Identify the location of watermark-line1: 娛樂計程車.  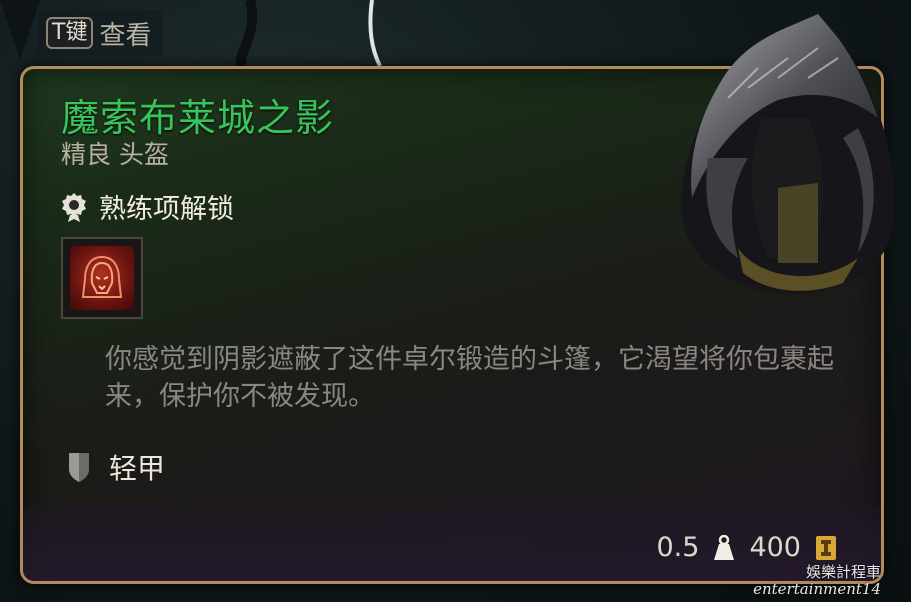
(843, 572).